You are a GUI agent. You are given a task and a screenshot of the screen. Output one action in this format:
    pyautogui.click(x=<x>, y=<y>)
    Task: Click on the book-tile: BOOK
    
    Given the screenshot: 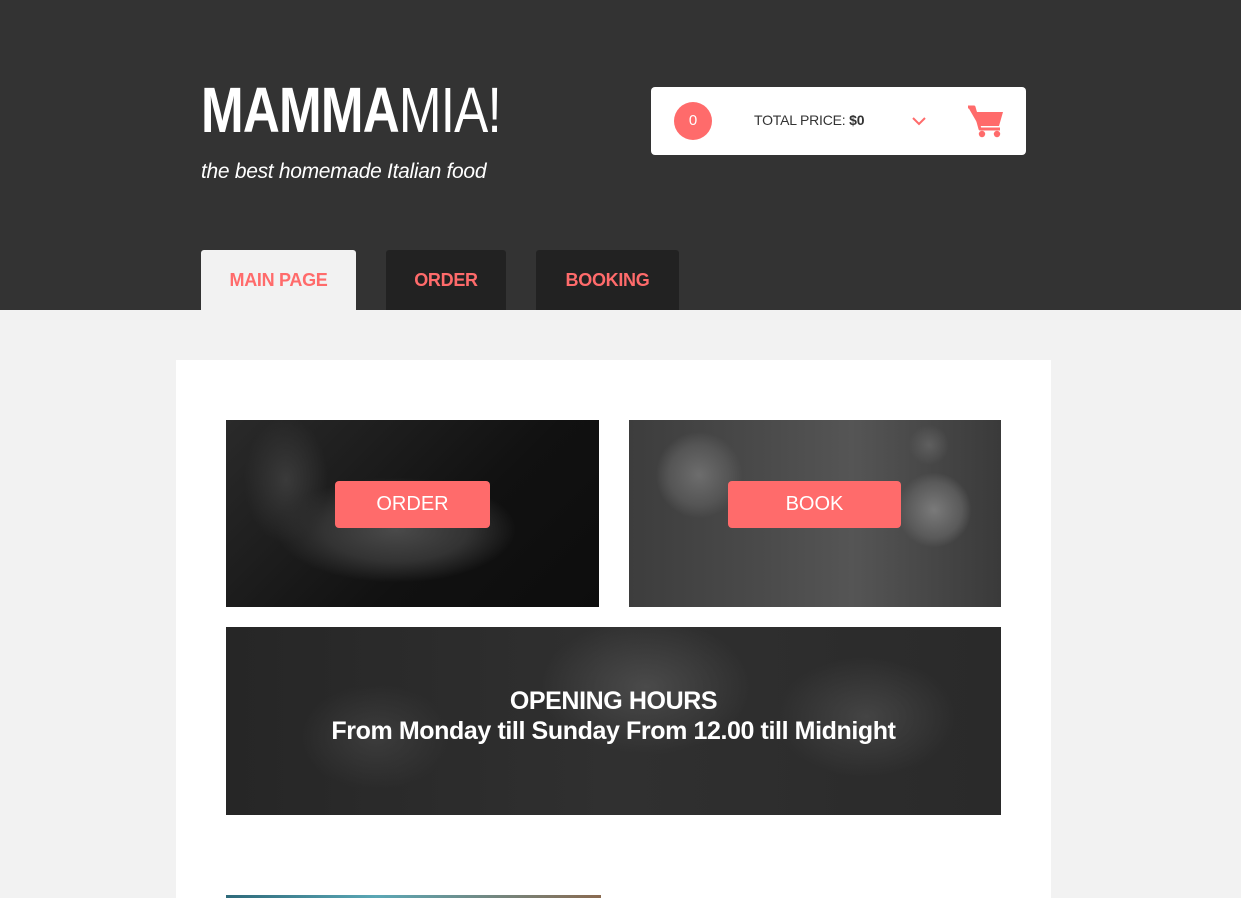 What is the action you would take?
    pyautogui.click(x=815, y=513)
    